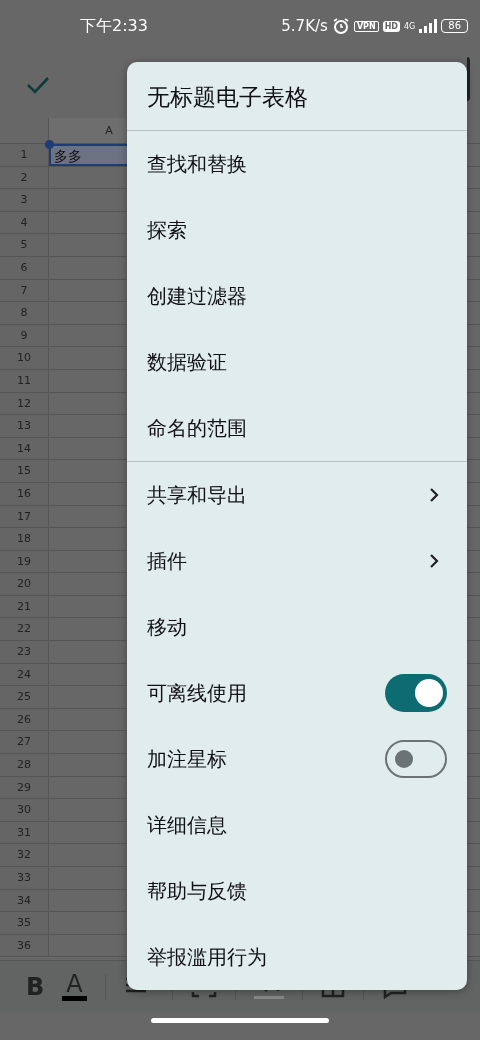 The height and width of the screenshot is (1040, 480). Describe the element at coordinates (49, 144) in the screenshot. I see `selection-handle` at that location.